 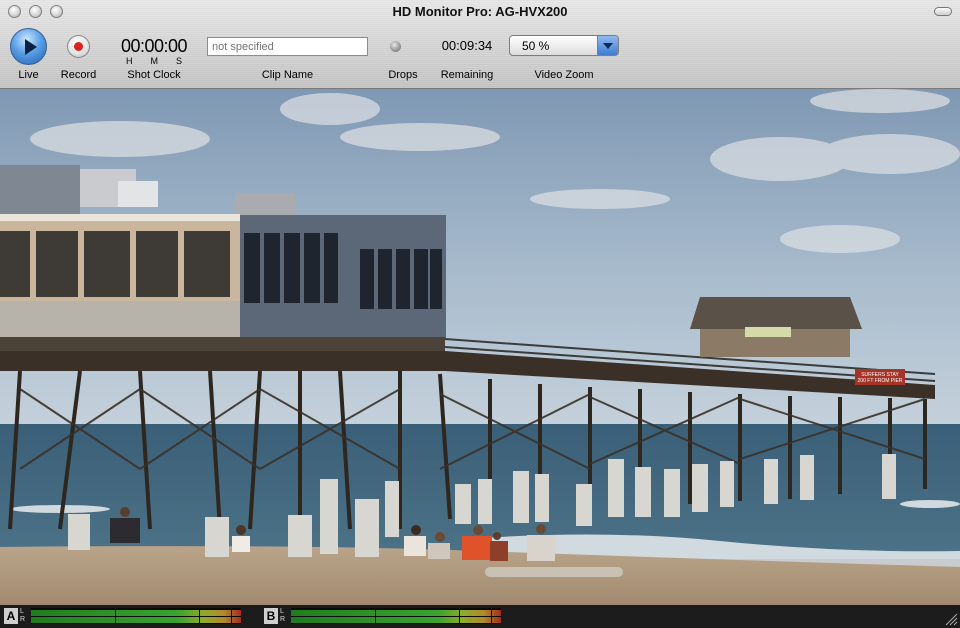 I want to click on zoom-dropdown-toggle, so click(x=607, y=45).